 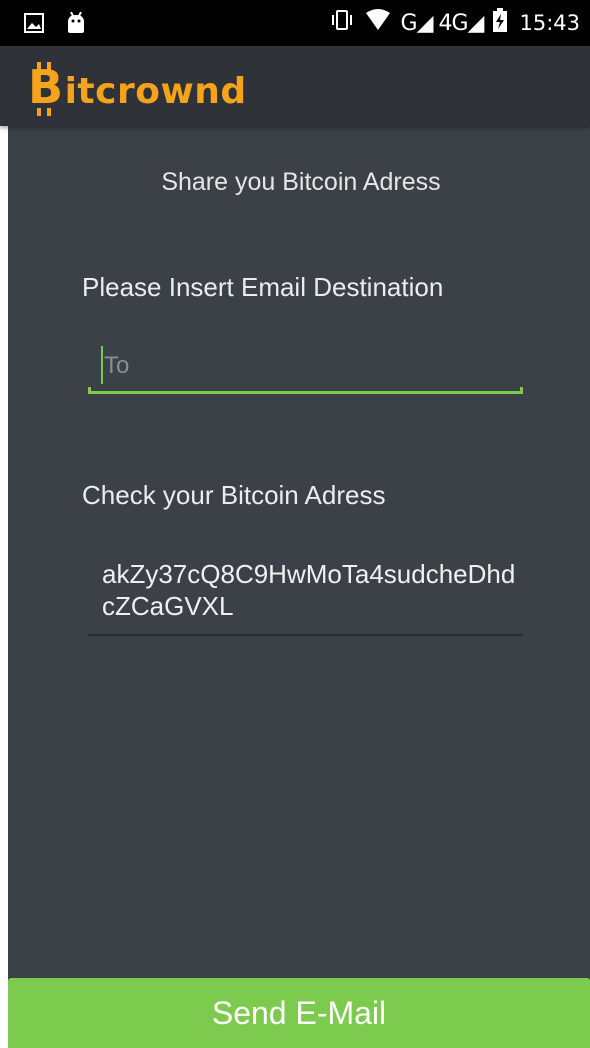 I want to click on status-bar: G◢ 4G◢ 15:43, so click(x=295, y=23).